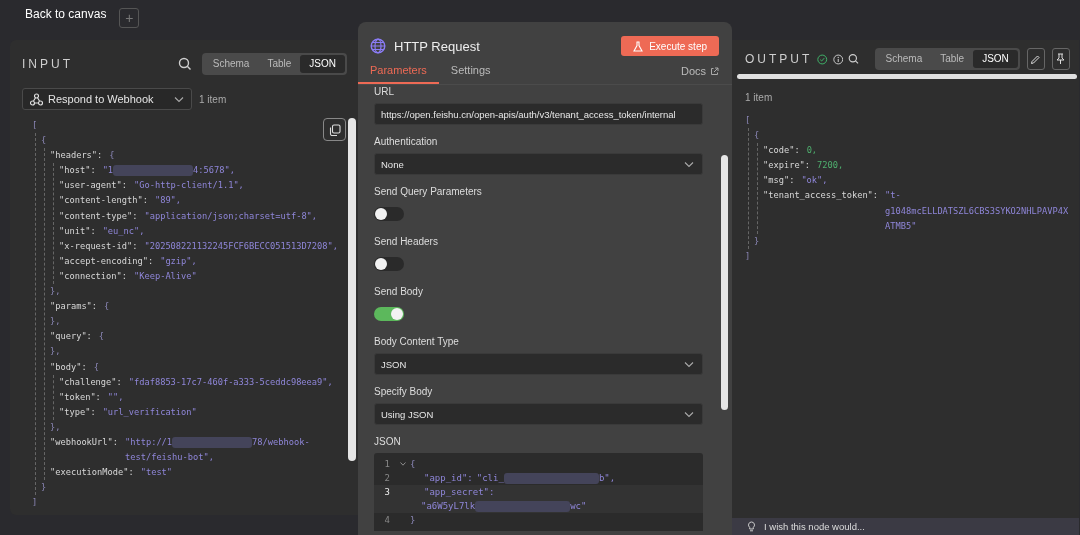 Image resolution: width=1080 pixels, height=535 pixels. I want to click on check-circle-icon, so click(822, 59).